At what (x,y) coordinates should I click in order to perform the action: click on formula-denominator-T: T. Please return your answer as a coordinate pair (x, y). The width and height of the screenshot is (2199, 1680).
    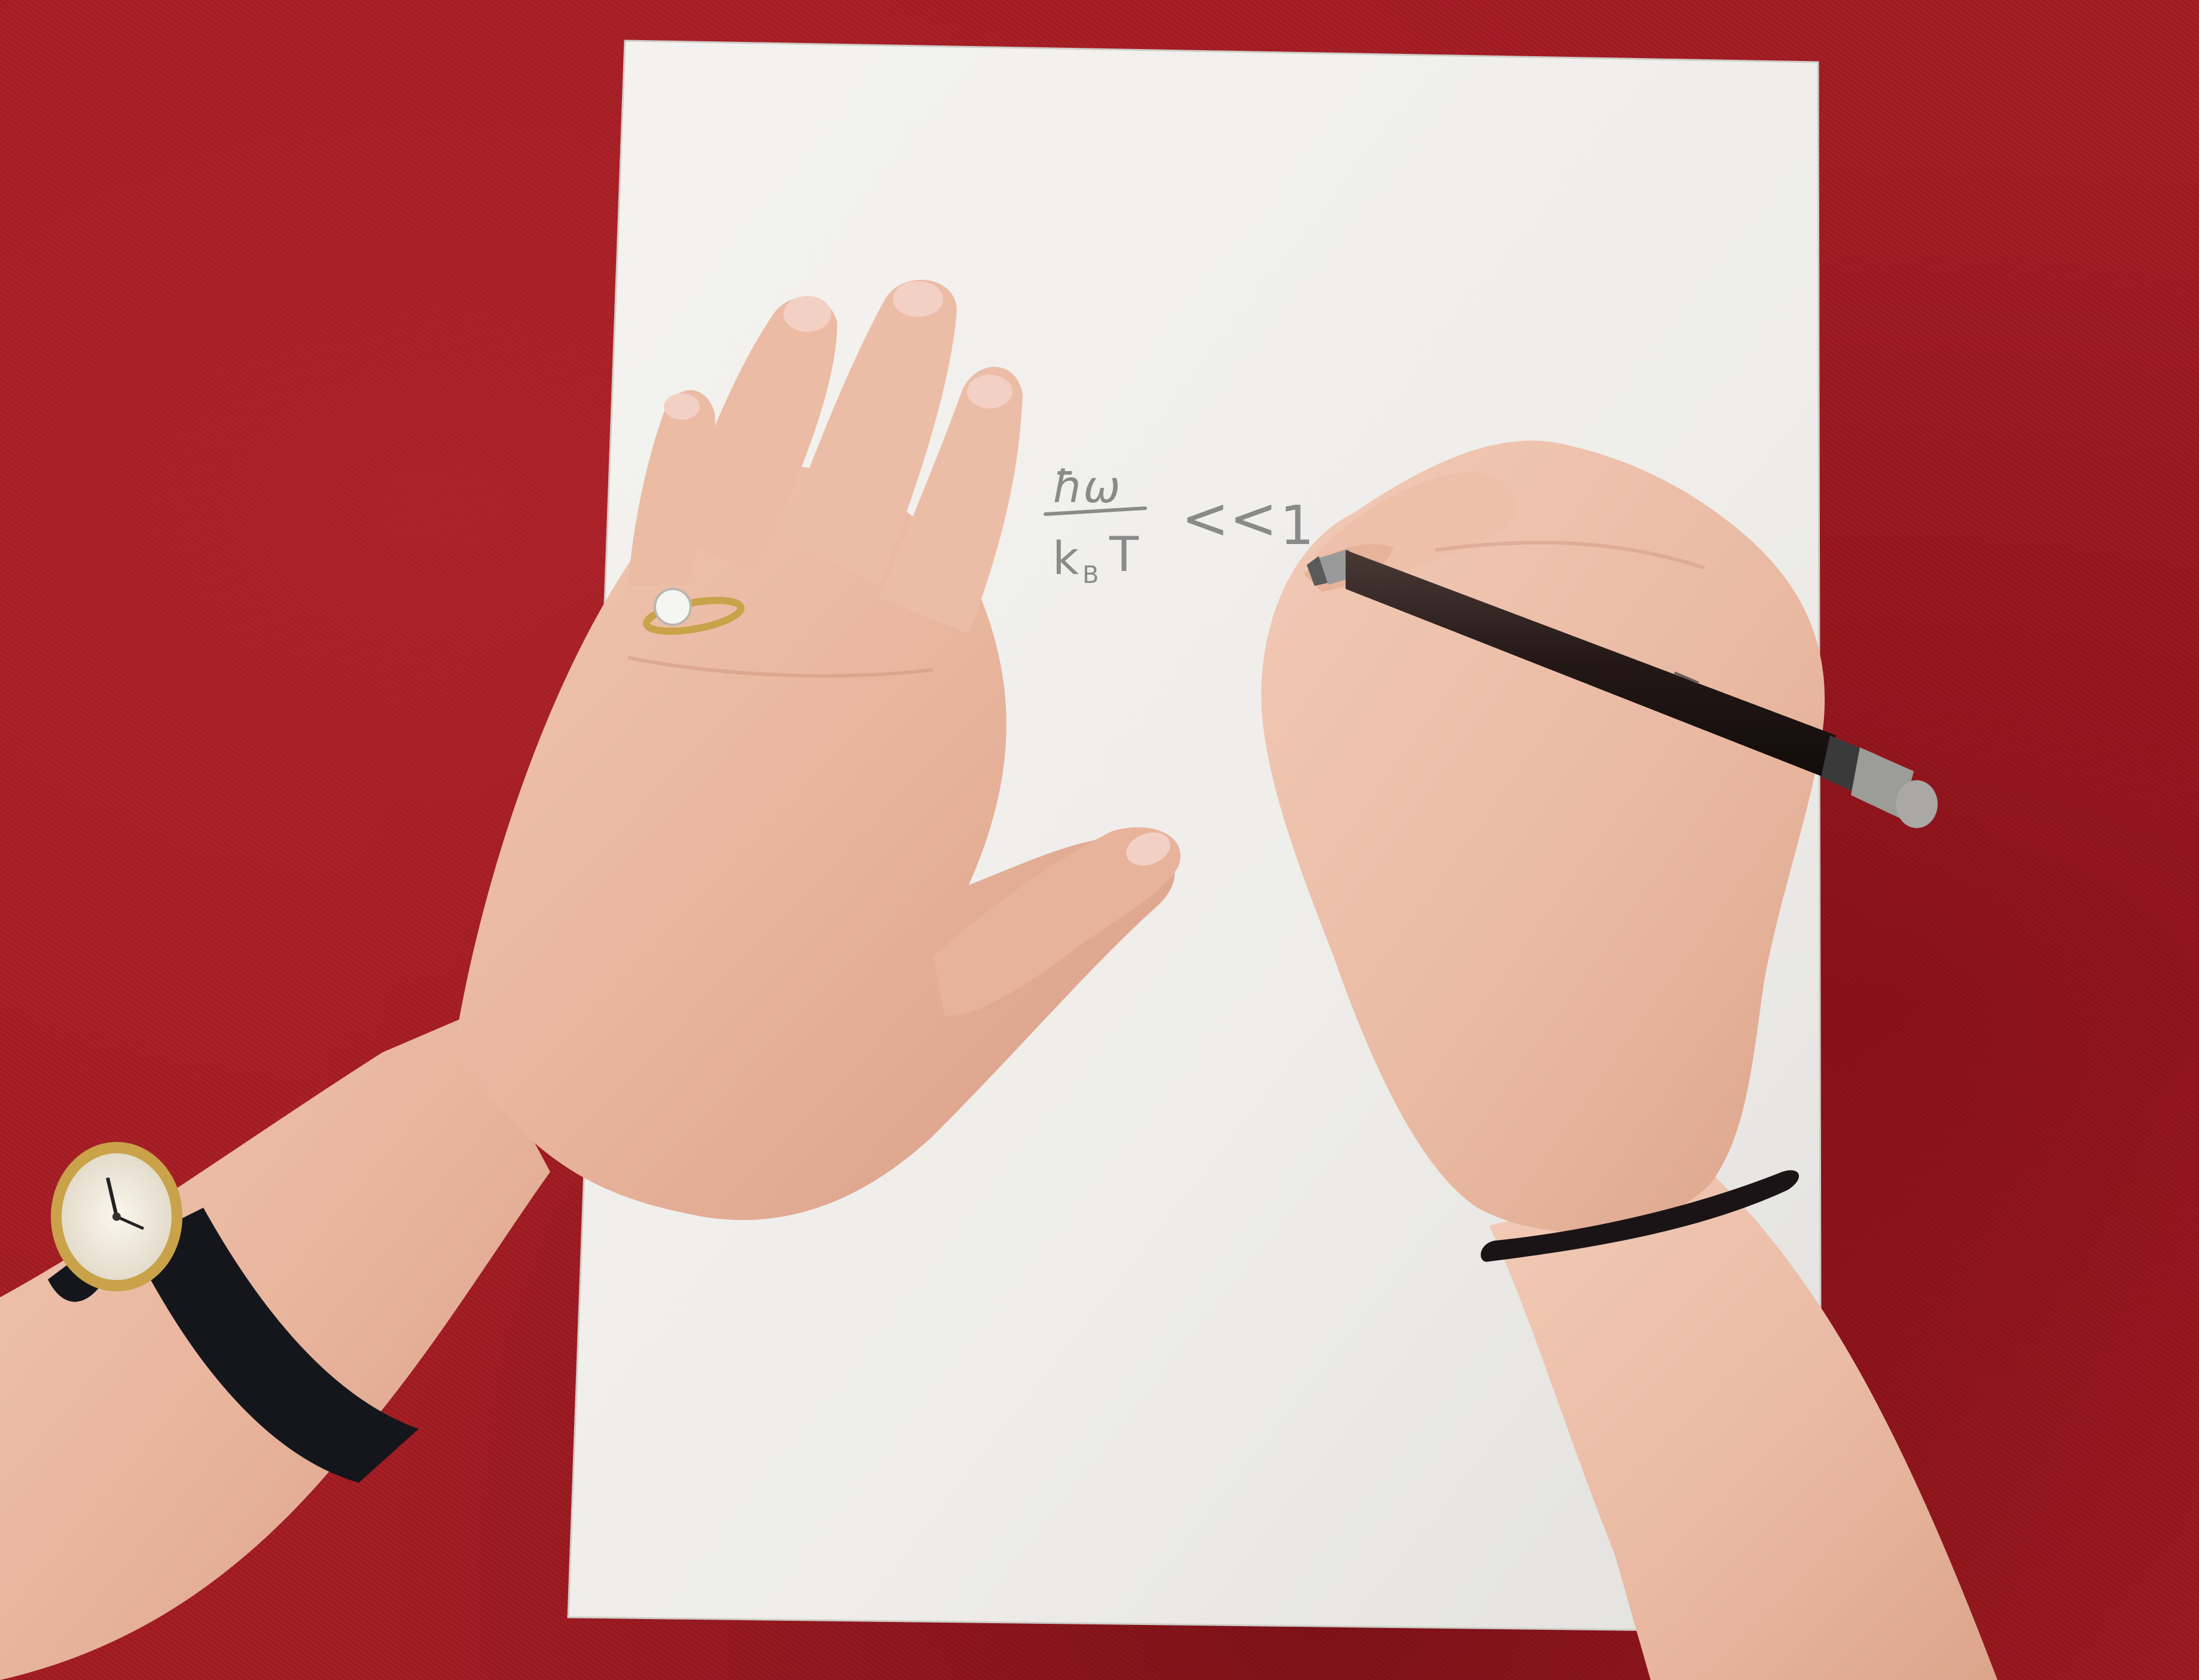
    Looking at the image, I should click on (1124, 554).